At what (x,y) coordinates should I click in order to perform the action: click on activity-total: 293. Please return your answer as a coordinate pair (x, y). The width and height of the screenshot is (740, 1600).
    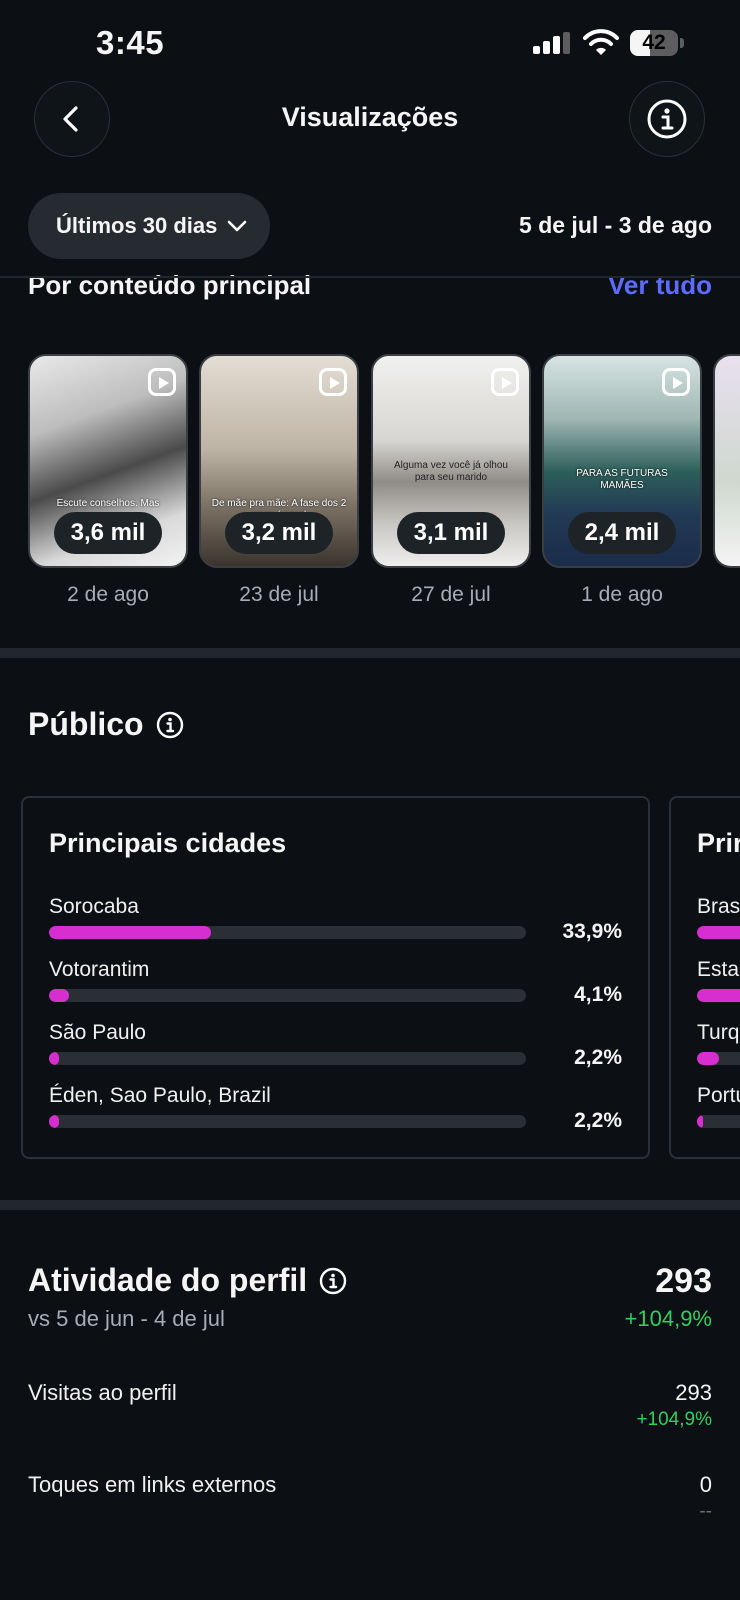
    Looking at the image, I should click on (683, 1281).